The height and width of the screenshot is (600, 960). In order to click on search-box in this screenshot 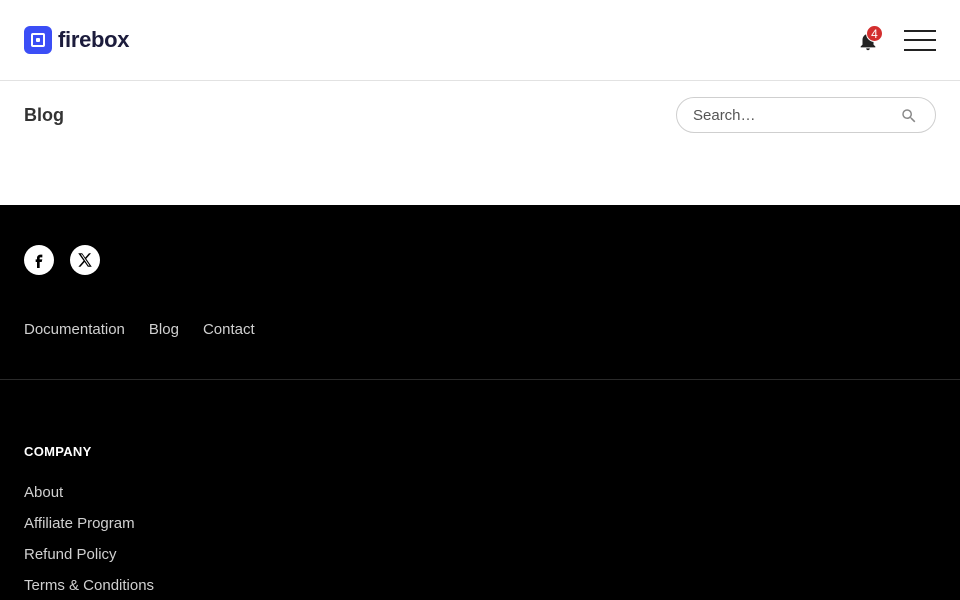, I will do `click(806, 115)`.